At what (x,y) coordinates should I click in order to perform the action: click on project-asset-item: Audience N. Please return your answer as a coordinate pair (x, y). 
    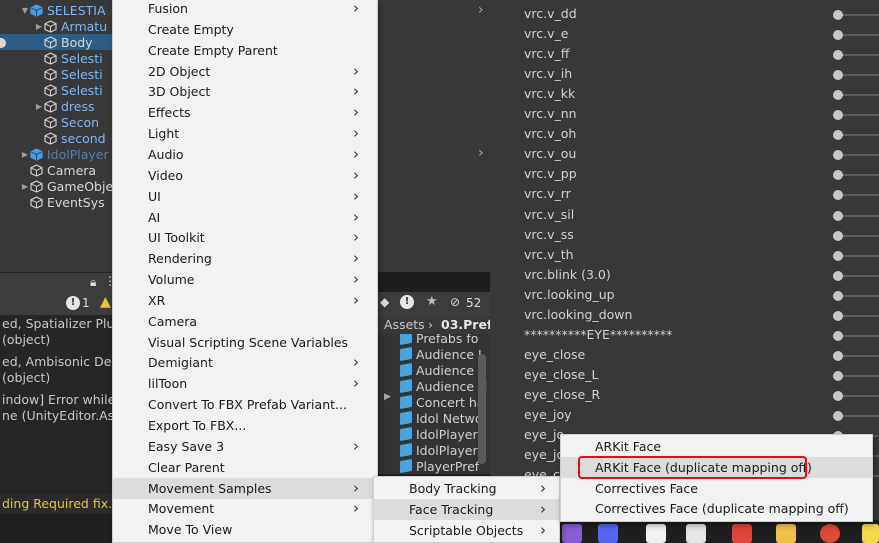
    Looking at the image, I should click on (443, 386).